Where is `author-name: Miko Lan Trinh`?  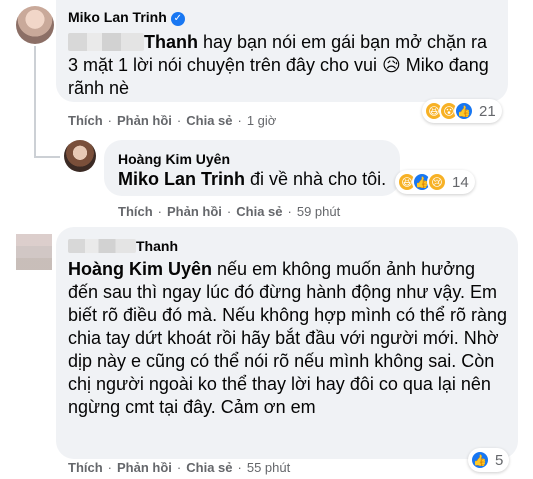 author-name: Miko Lan Trinh is located at coordinates (117, 17).